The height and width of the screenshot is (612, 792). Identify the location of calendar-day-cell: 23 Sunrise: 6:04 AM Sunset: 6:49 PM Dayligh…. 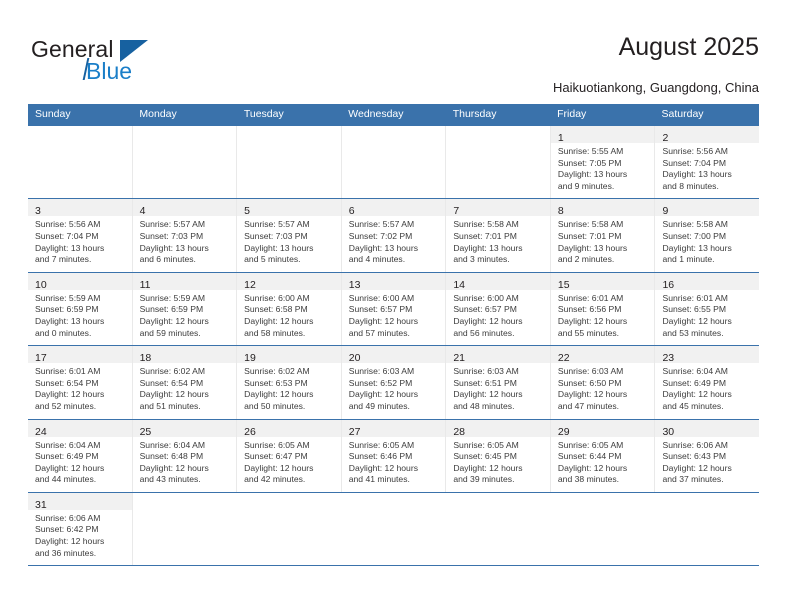
(707, 382).